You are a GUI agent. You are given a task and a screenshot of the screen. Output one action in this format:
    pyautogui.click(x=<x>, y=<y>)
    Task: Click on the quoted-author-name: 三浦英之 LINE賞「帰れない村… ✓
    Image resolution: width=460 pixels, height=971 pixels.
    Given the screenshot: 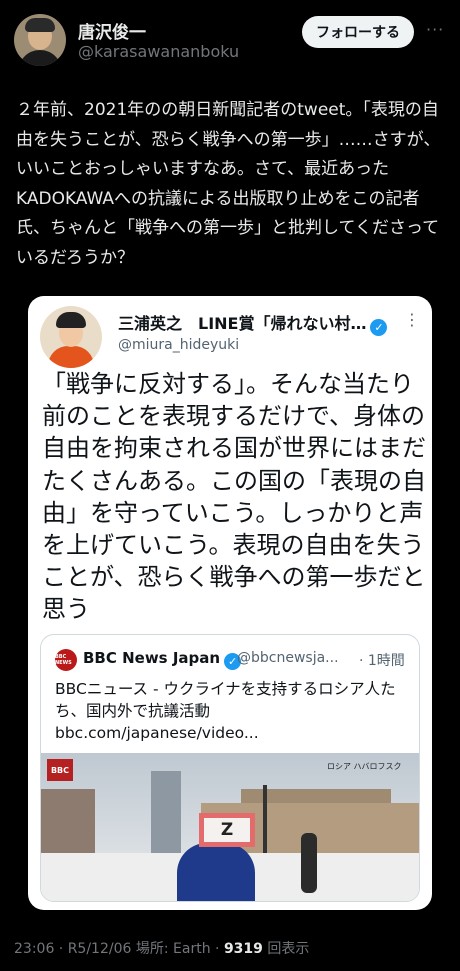 What is the action you would take?
    pyautogui.click(x=253, y=323)
    